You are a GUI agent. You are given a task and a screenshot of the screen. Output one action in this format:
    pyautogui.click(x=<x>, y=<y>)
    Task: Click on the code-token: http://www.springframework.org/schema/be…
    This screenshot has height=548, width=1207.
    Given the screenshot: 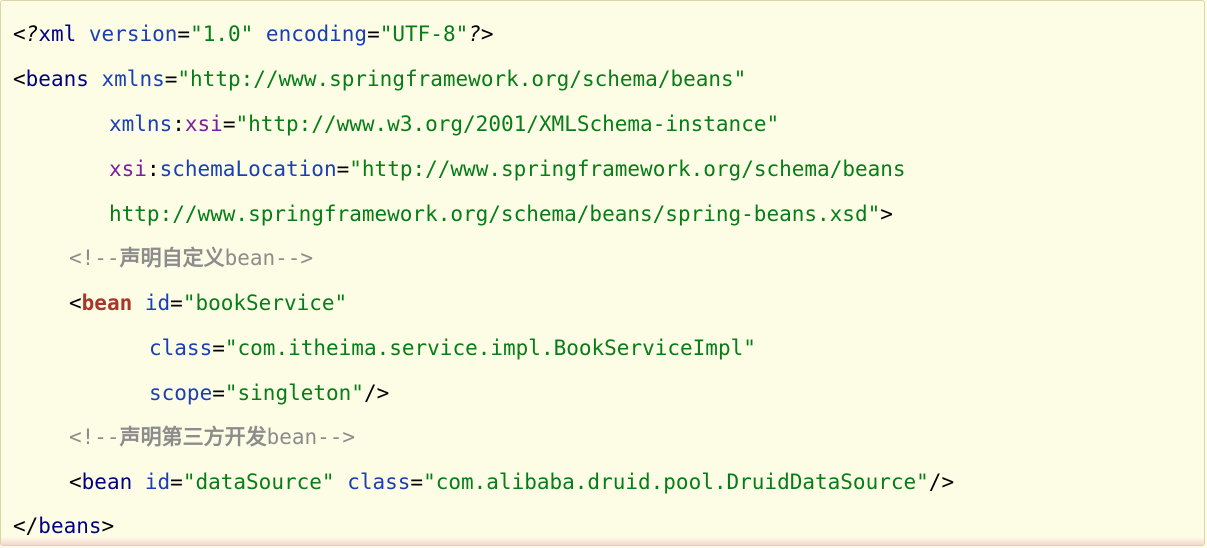 What is the action you would take?
    pyautogui.click(x=495, y=214)
    